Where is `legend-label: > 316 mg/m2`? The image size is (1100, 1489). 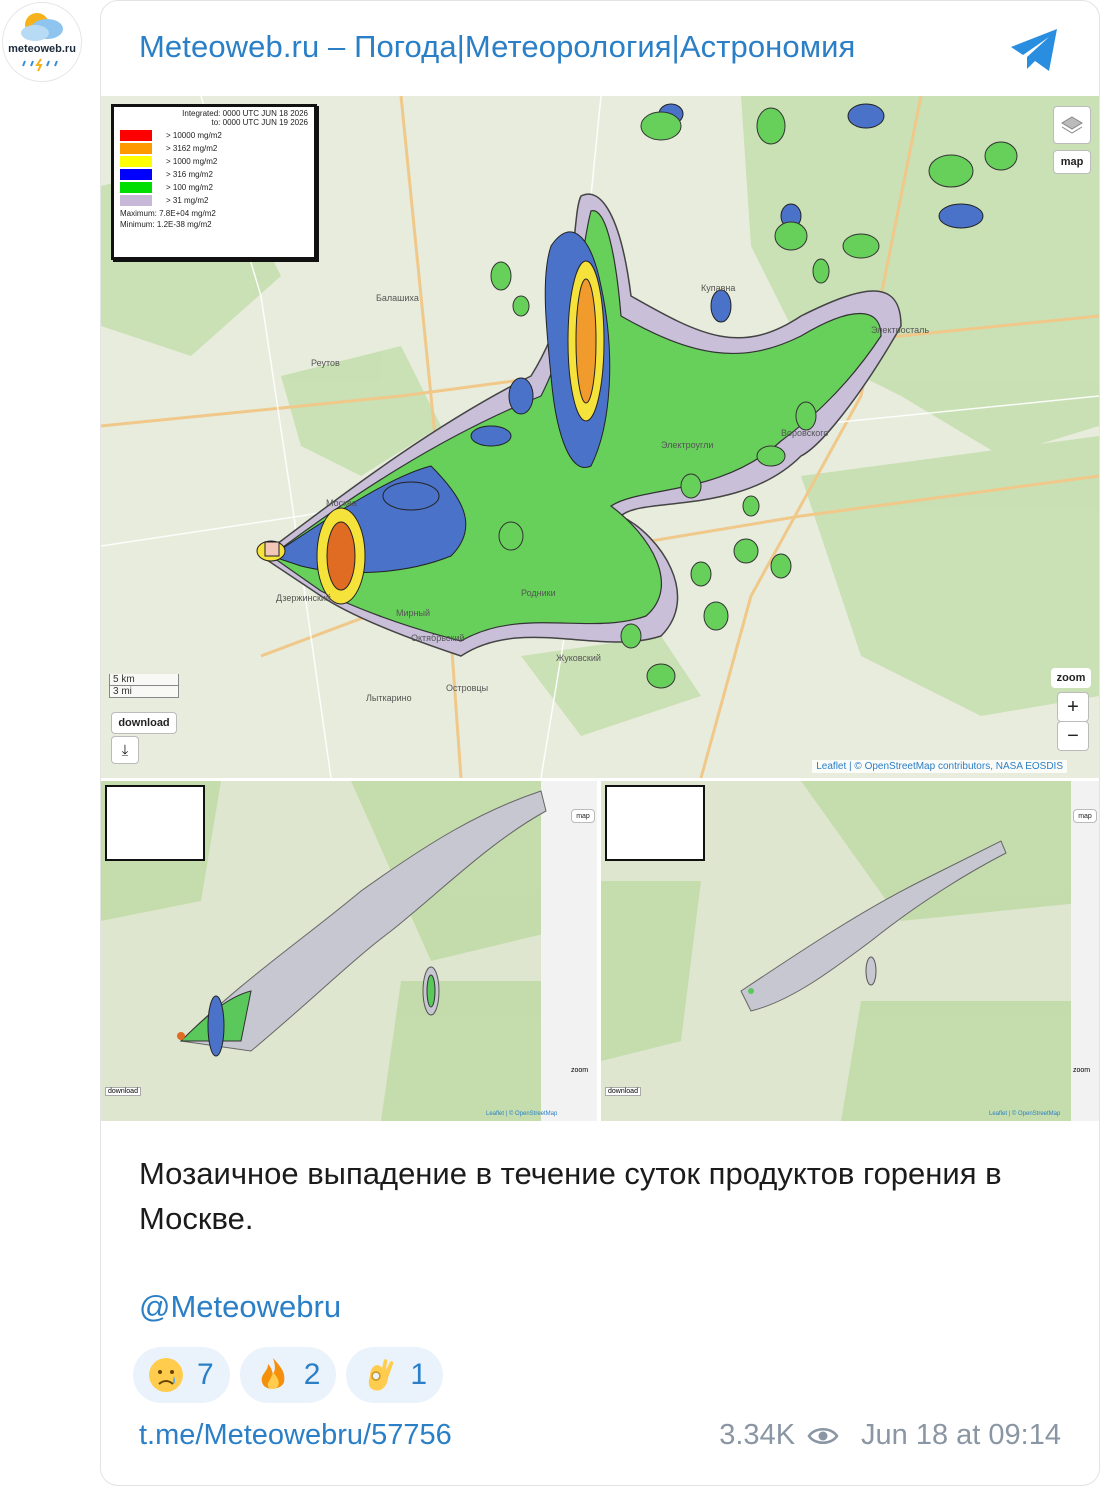
legend-label: > 316 mg/m2 is located at coordinates (189, 174).